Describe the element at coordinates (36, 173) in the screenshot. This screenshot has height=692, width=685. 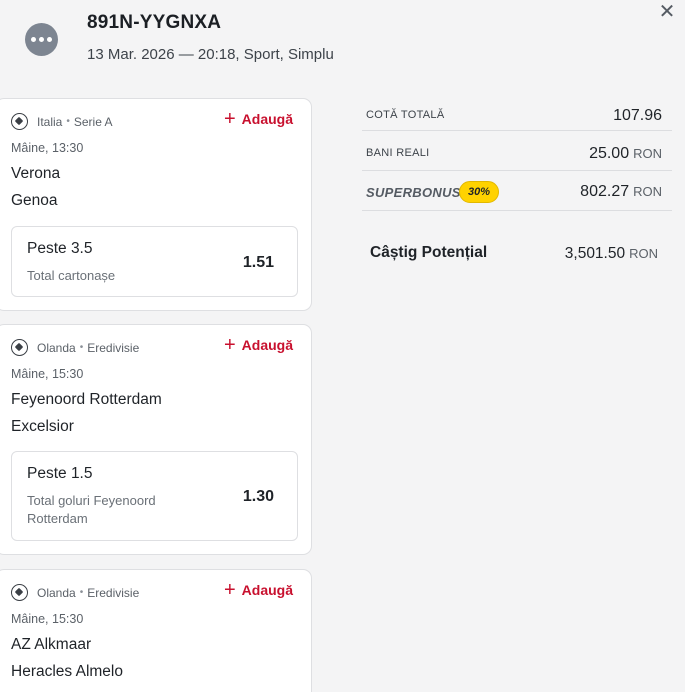
I see `home-team: Verona` at that location.